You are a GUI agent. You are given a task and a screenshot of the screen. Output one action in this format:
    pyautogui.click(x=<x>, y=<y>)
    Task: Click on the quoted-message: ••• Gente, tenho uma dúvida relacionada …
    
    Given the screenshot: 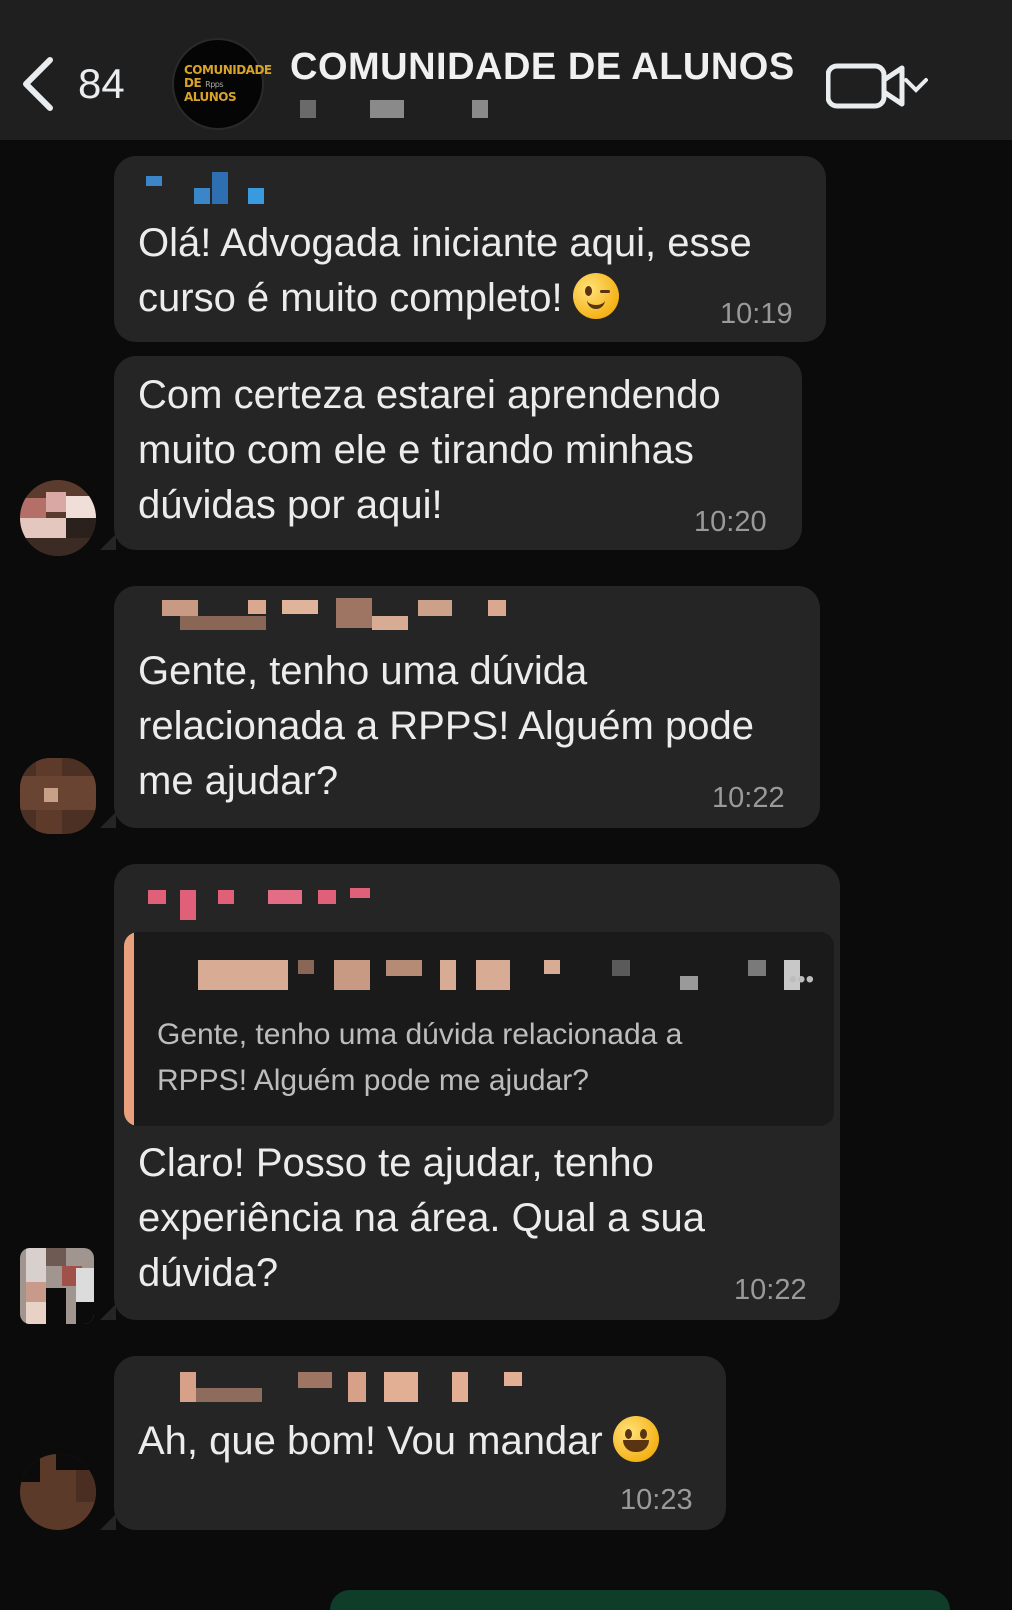 What is the action you would take?
    pyautogui.click(x=479, y=1029)
    